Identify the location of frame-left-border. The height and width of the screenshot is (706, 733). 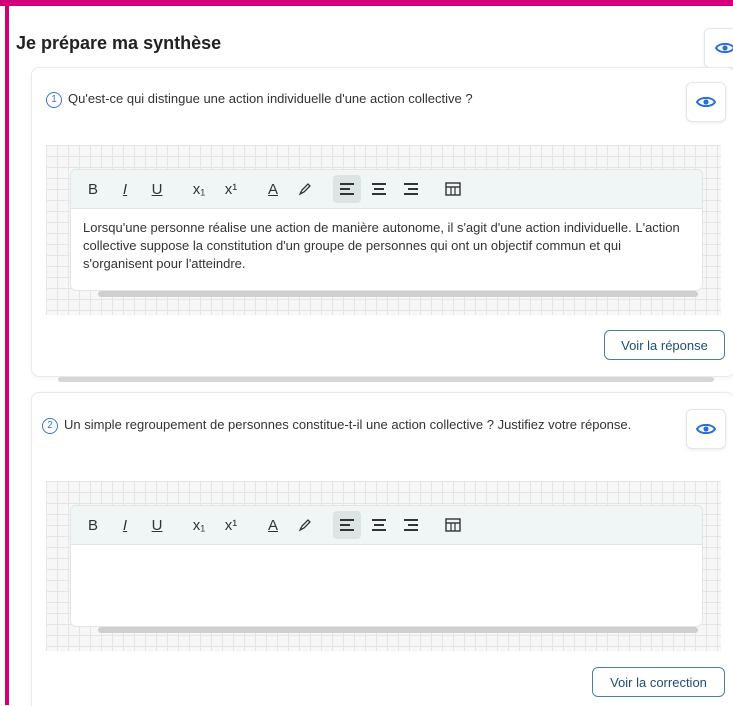
(7, 355).